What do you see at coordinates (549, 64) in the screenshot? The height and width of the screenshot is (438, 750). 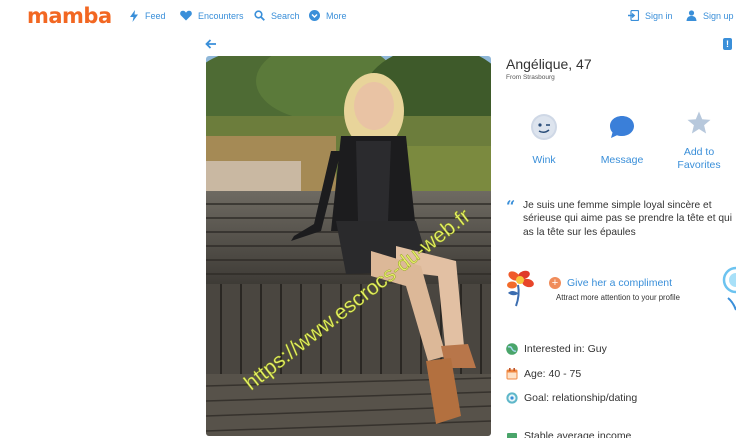 I see `profile-name: Angélique, 47` at bounding box center [549, 64].